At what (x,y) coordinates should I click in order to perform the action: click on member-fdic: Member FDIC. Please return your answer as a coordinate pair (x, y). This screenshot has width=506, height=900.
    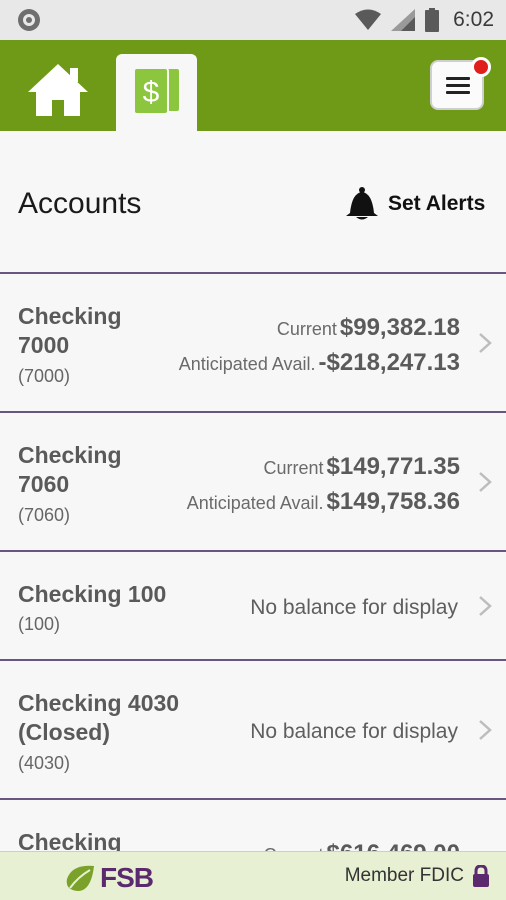
    Looking at the image, I should click on (417, 876).